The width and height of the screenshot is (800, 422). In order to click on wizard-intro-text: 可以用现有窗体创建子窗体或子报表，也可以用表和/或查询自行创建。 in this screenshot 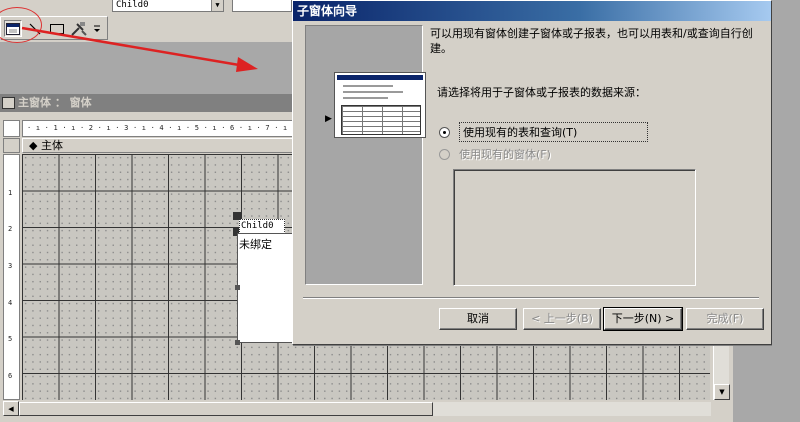, I will do `click(591, 41)`.